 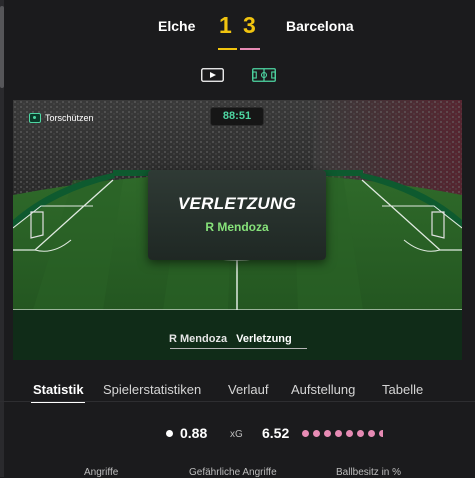 I want to click on tab-verlauf: Verlauf, so click(x=248, y=389).